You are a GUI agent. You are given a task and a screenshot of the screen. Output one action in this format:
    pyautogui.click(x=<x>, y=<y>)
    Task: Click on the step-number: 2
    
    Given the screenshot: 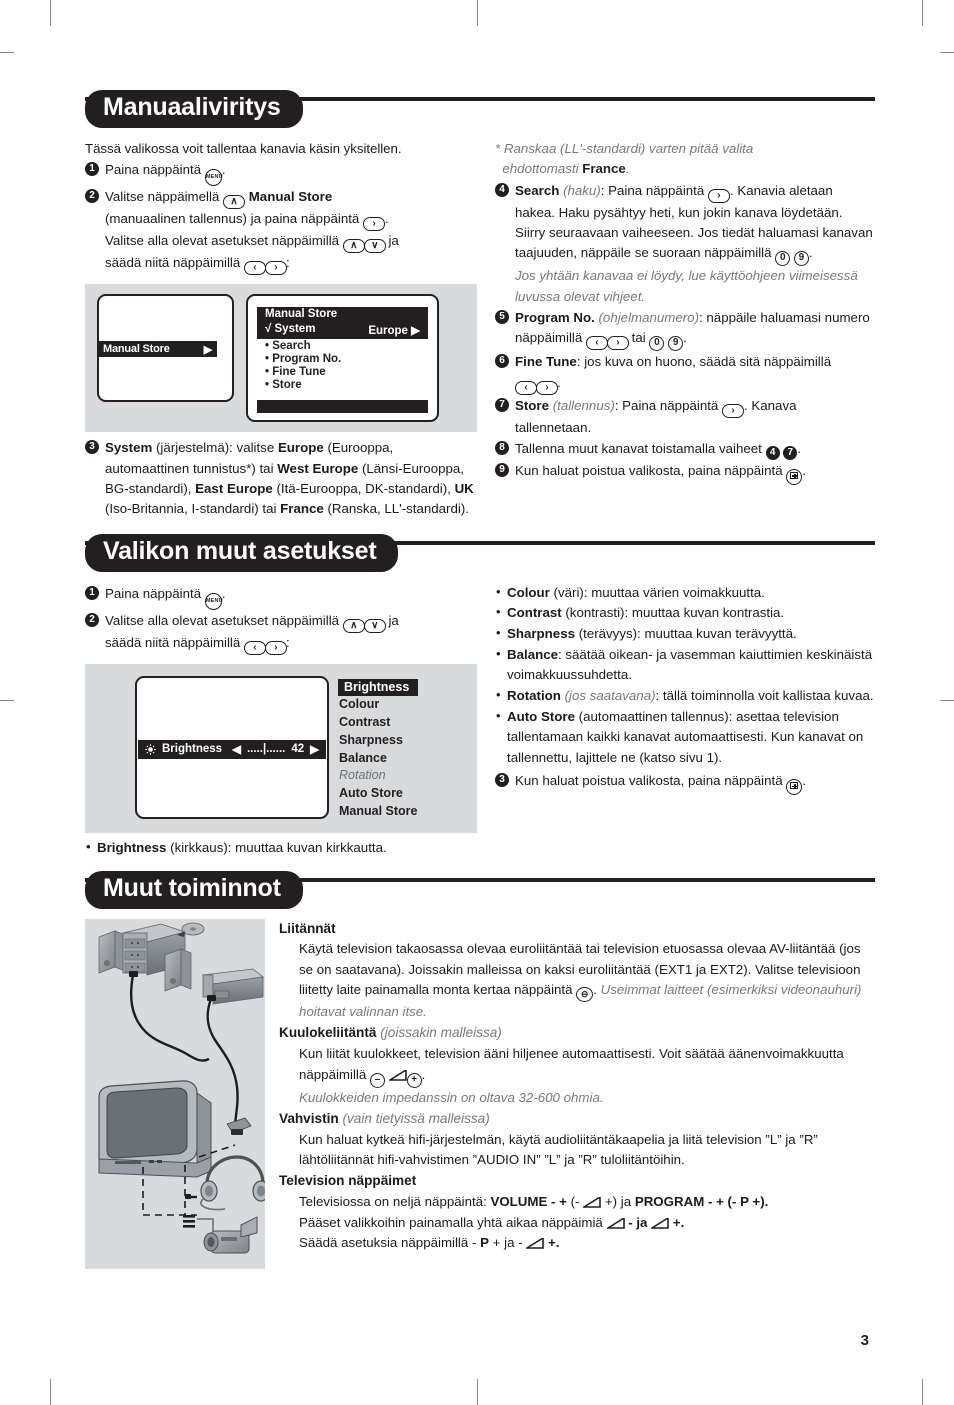 What is the action you would take?
    pyautogui.click(x=92, y=619)
    